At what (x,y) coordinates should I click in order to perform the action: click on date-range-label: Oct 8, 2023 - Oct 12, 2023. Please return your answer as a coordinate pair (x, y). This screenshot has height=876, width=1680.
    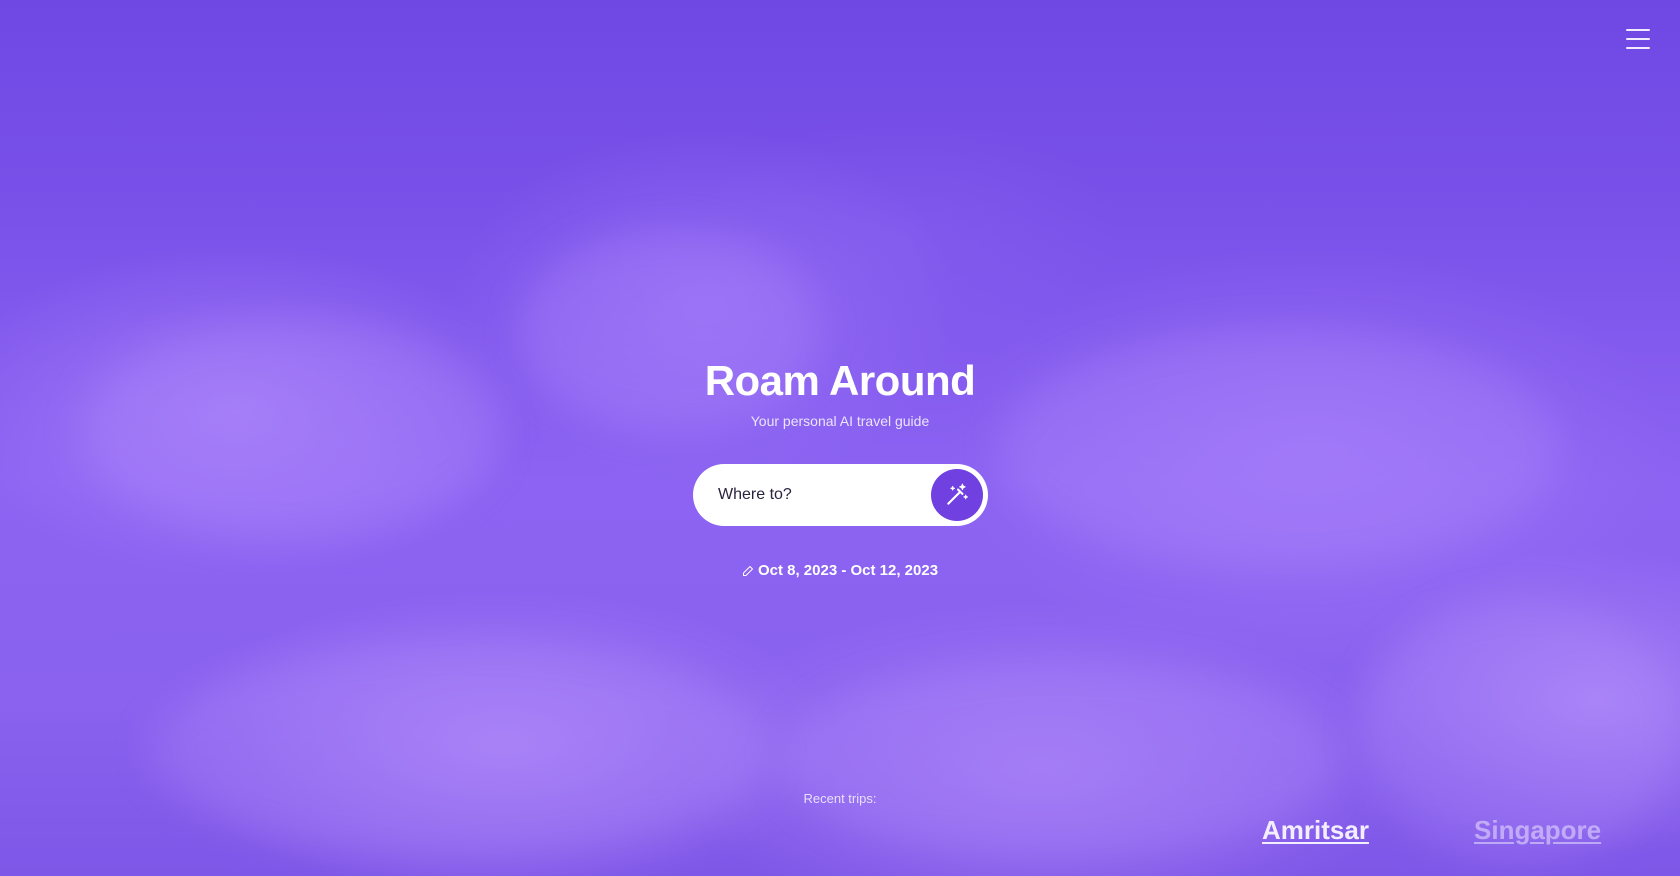
    Looking at the image, I should click on (848, 570).